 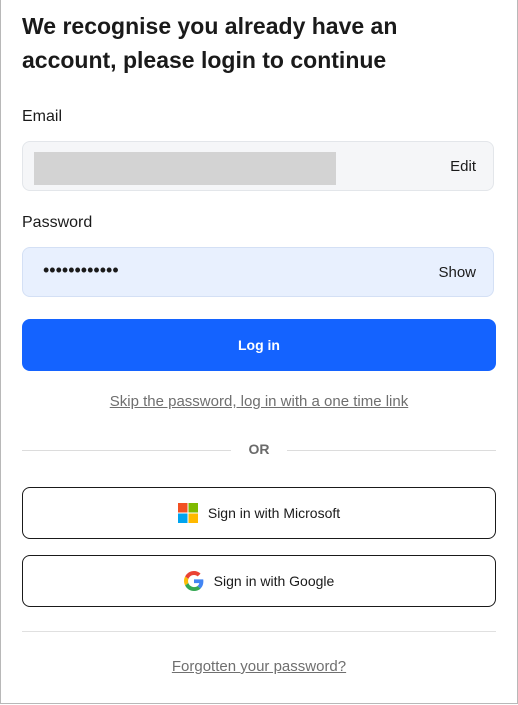 I want to click on edit-email-button: Edit, so click(x=463, y=166).